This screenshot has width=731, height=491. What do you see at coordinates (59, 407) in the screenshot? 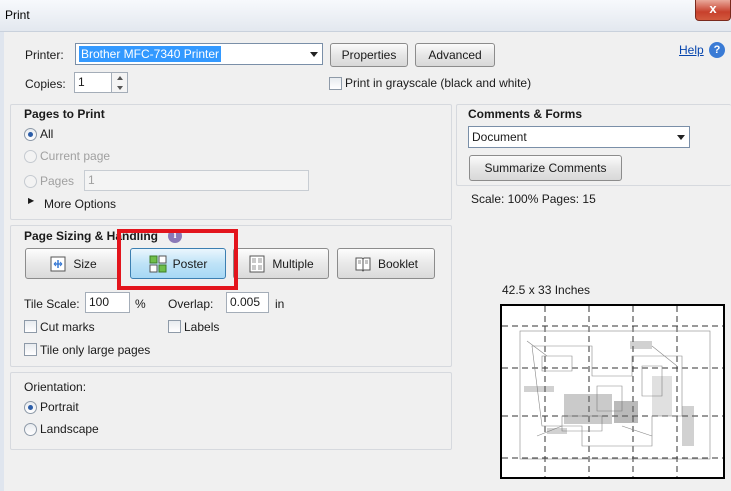
I see `portrait-label: Portrait` at bounding box center [59, 407].